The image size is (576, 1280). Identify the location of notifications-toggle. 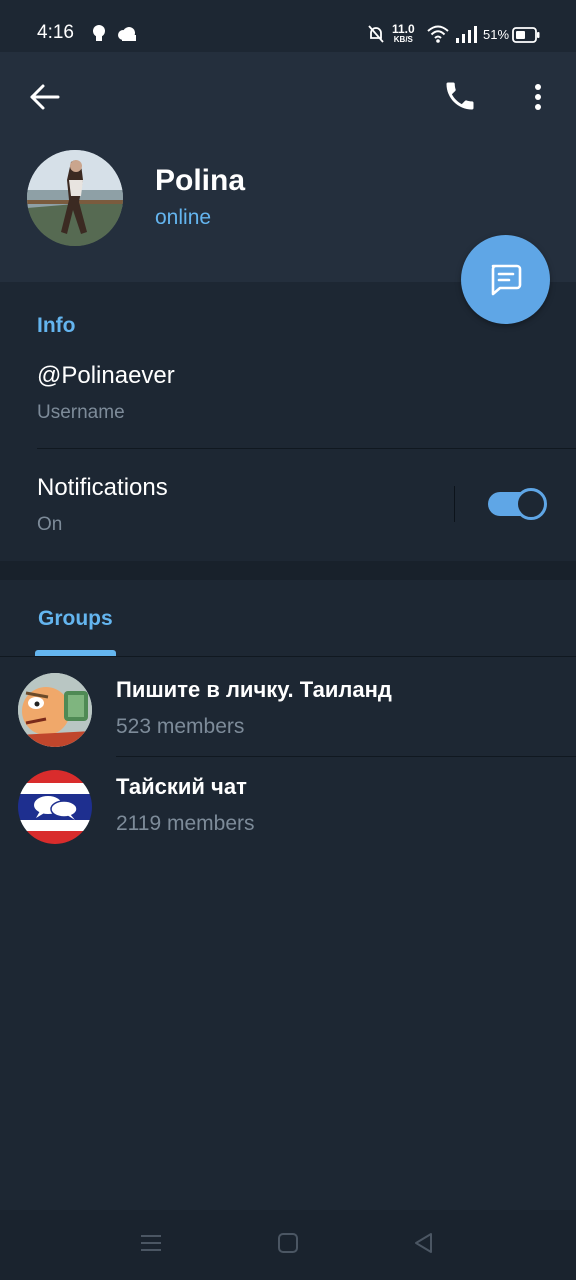
(517, 504).